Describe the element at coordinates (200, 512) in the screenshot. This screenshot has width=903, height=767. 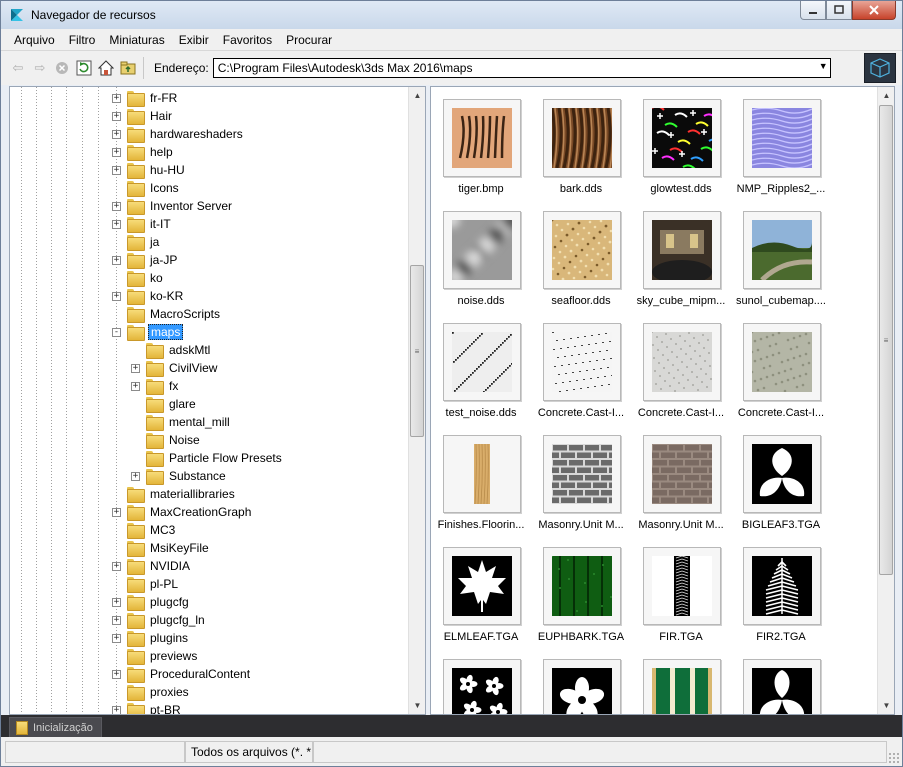
I see `tree-item-label: MaxCreationGraph` at that location.